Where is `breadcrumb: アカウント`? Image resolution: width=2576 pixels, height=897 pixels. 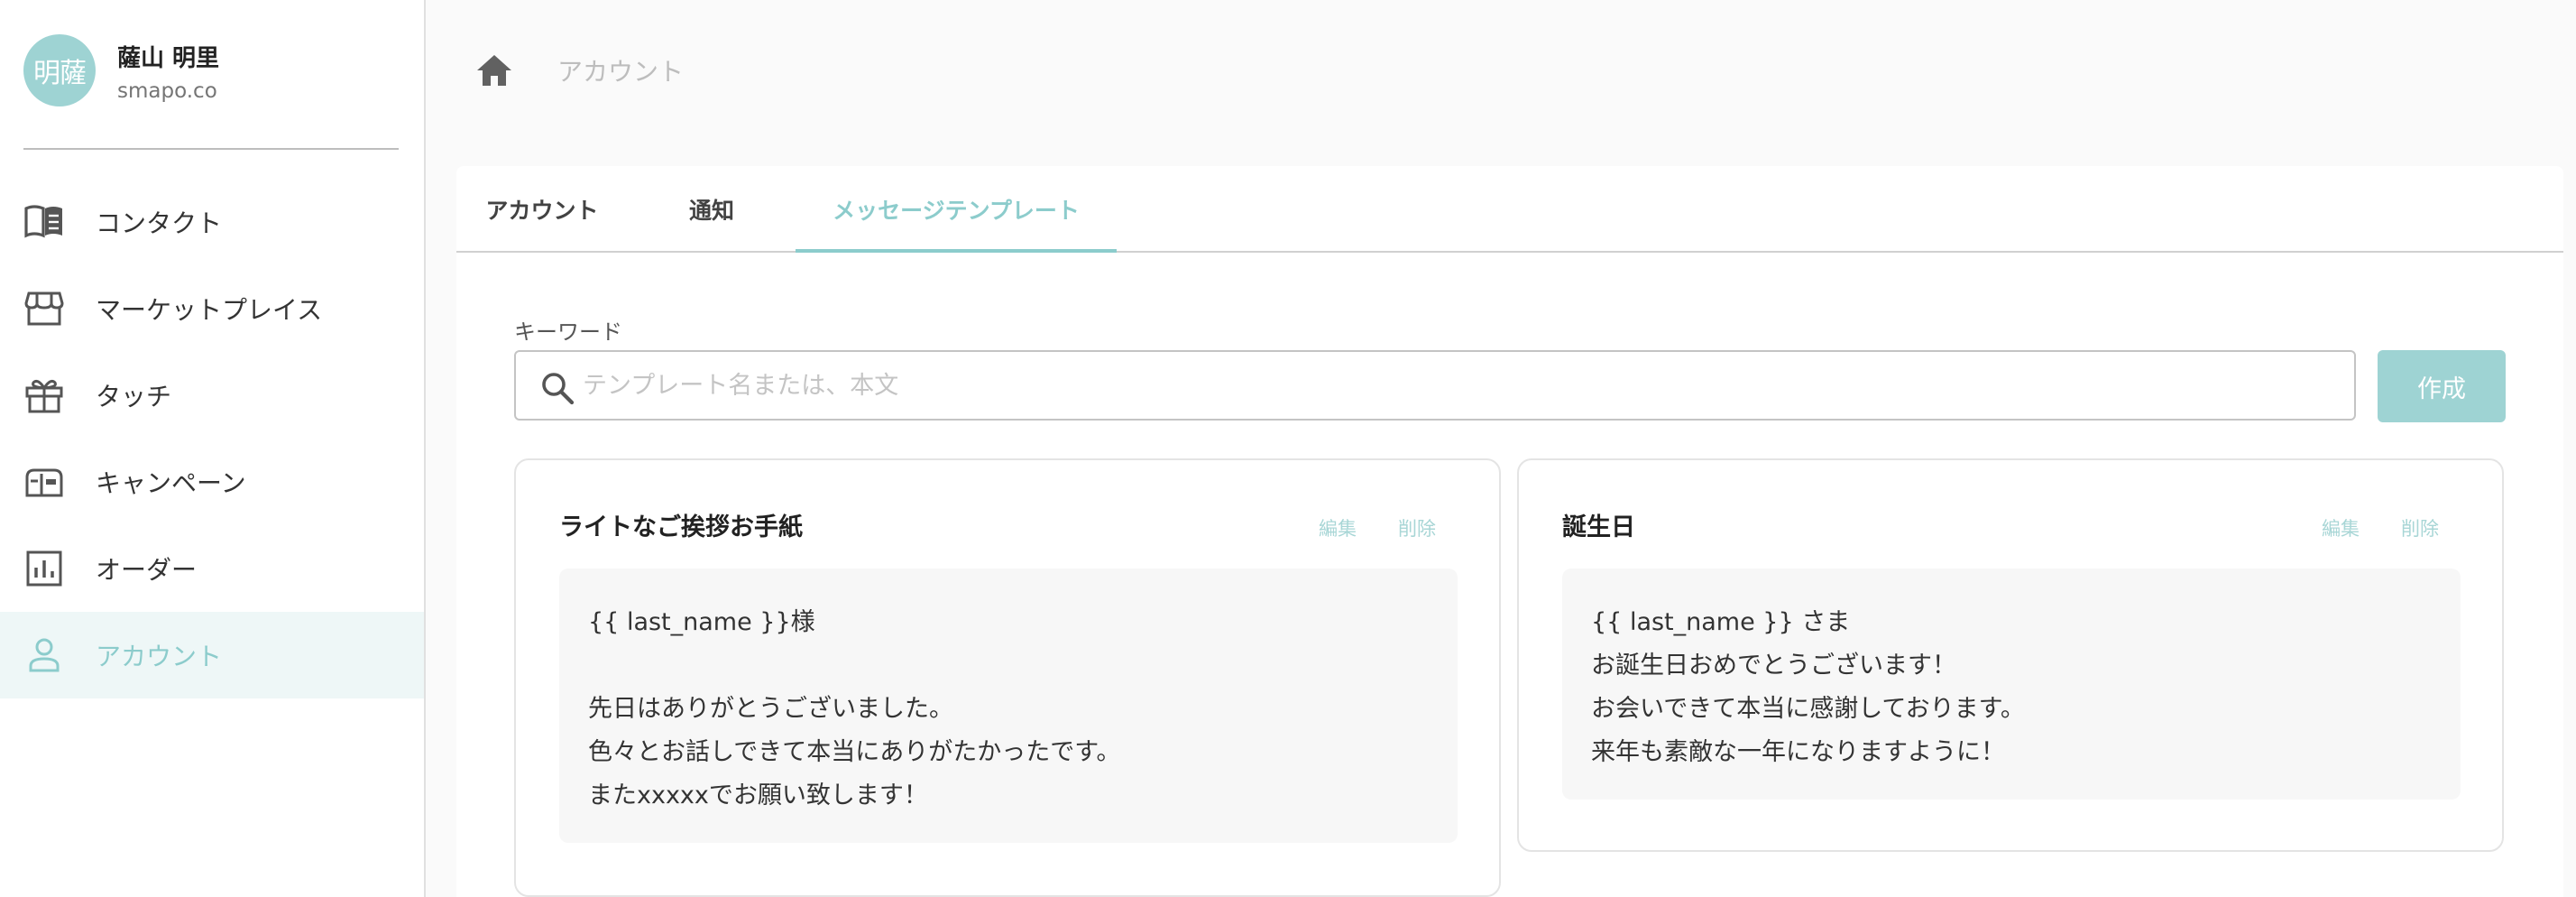
breadcrumb: アカウント is located at coordinates (621, 72).